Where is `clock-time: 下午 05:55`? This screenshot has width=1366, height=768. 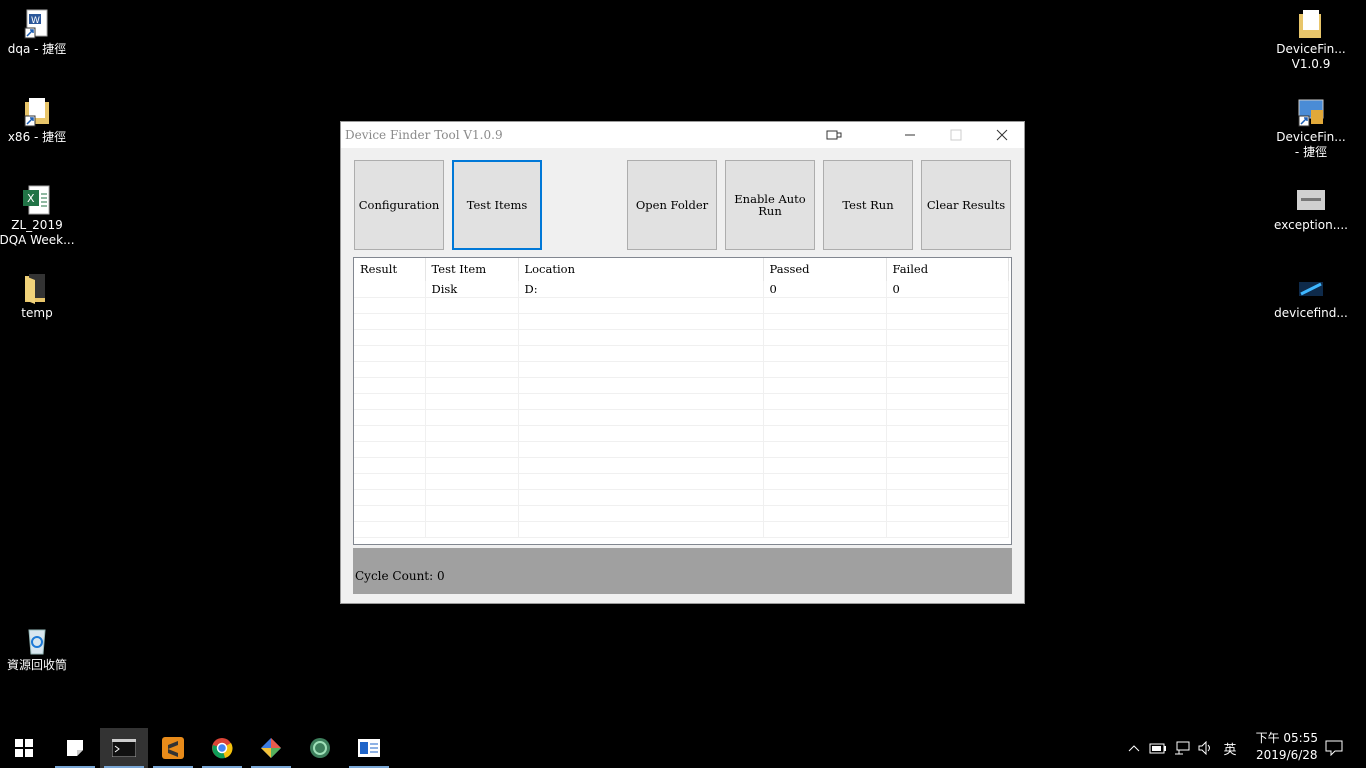
clock-time: 下午 05:55 is located at coordinates (1286, 738).